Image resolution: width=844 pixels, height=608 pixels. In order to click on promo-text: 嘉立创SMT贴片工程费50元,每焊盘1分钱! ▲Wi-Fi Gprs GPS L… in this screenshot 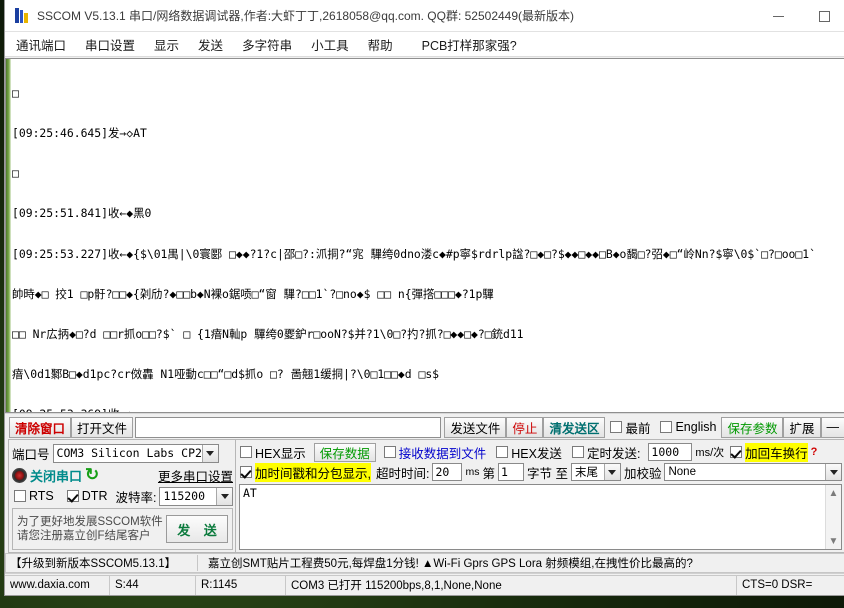, I will do `click(445, 563)`.